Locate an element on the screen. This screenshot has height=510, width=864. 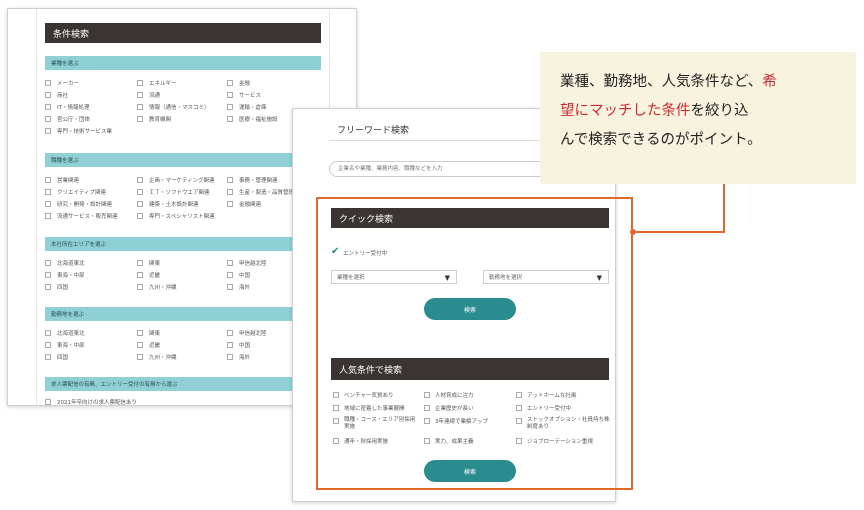
callout-highlight: 希 is located at coordinates (769, 82).